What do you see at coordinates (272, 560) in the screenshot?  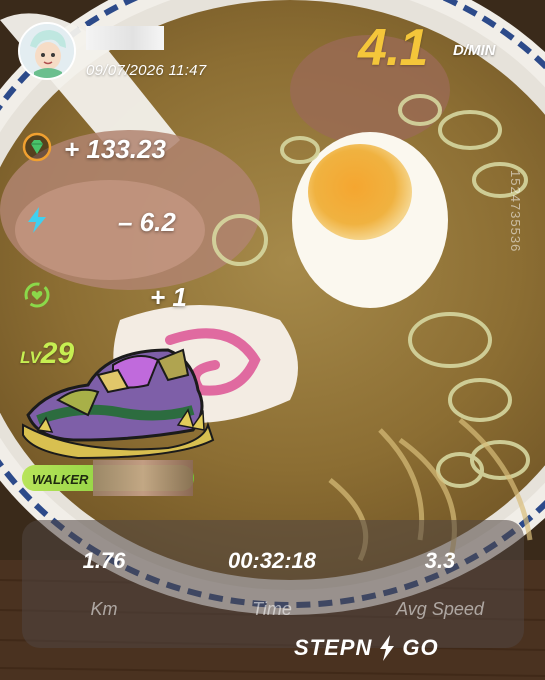 I see `time-value: 00:32:18` at bounding box center [272, 560].